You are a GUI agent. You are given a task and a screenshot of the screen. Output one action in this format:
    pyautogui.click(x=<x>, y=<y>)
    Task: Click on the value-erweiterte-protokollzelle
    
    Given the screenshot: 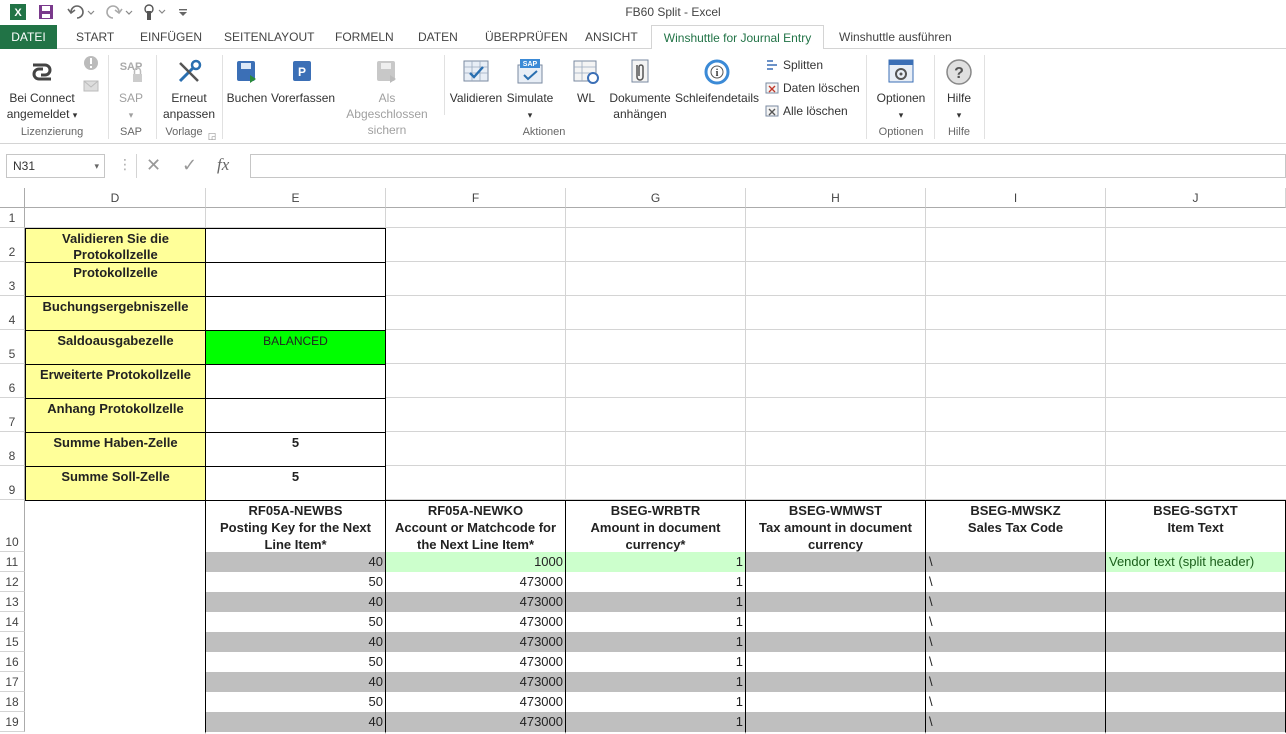 What is the action you would take?
    pyautogui.click(x=295, y=381)
    